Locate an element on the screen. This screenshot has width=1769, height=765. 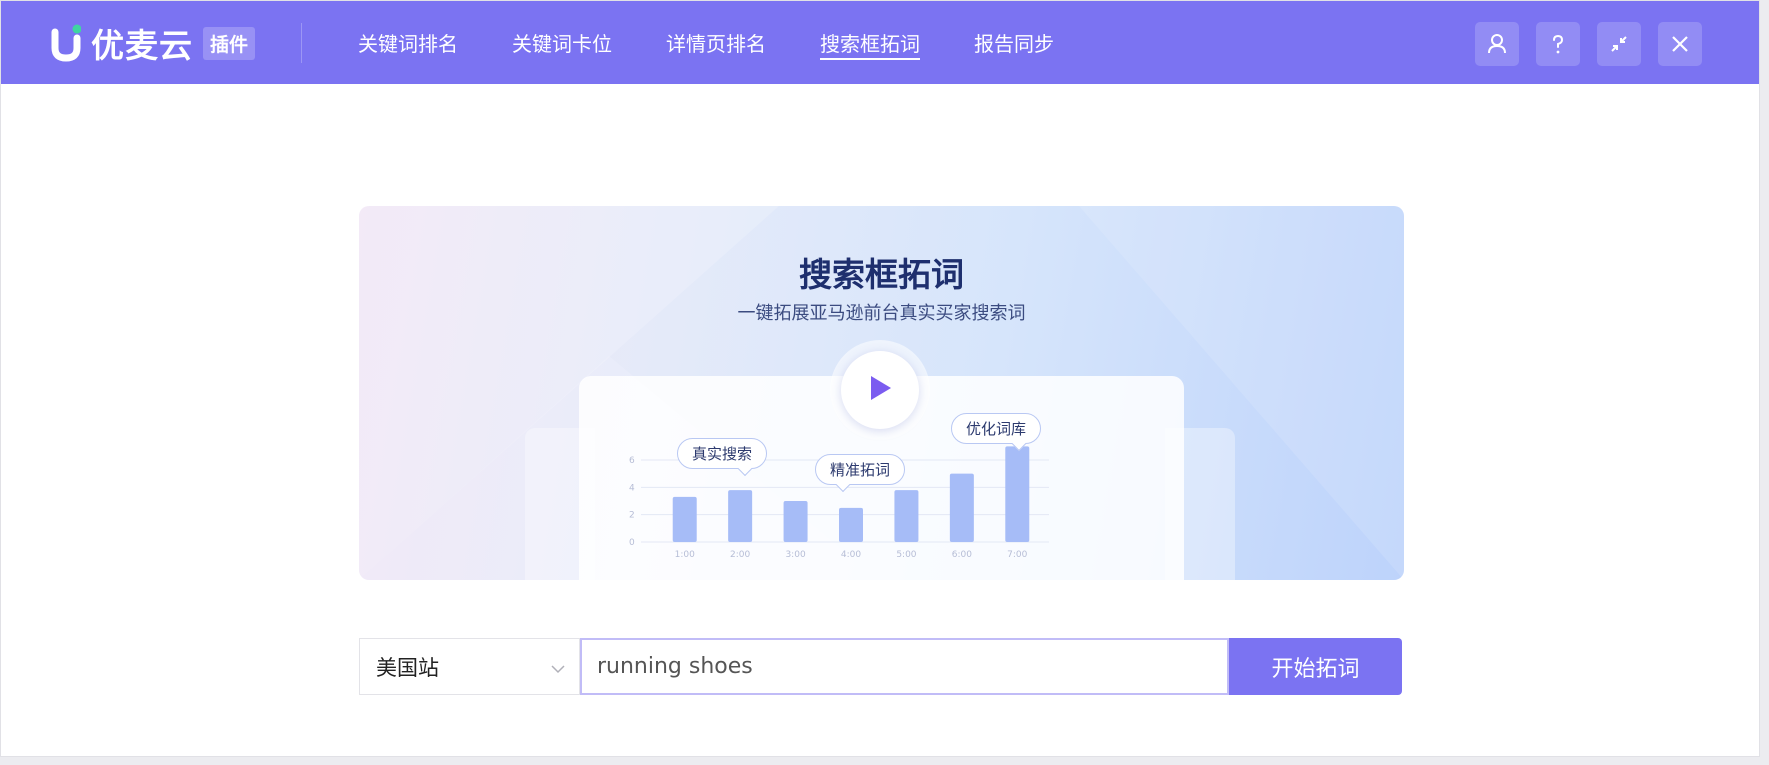
nav-tab-keyword-slot: 关键词卡位 is located at coordinates (562, 42).